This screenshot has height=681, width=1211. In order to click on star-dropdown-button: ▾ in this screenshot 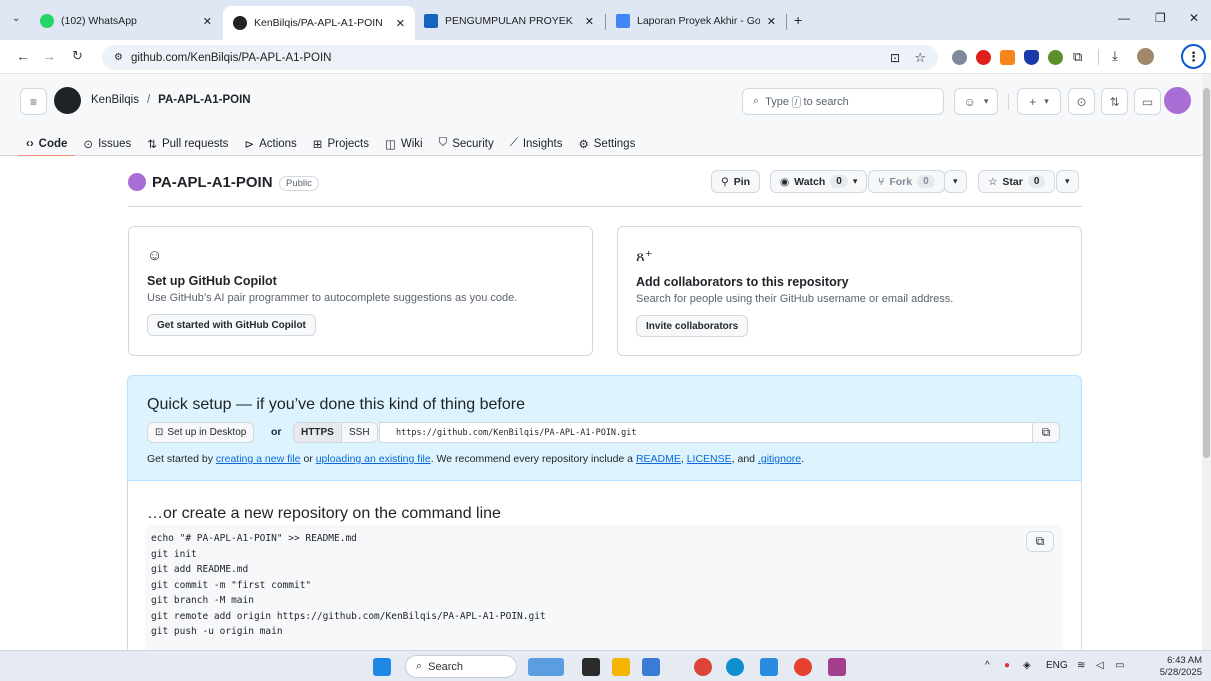, I will do `click(1067, 181)`.